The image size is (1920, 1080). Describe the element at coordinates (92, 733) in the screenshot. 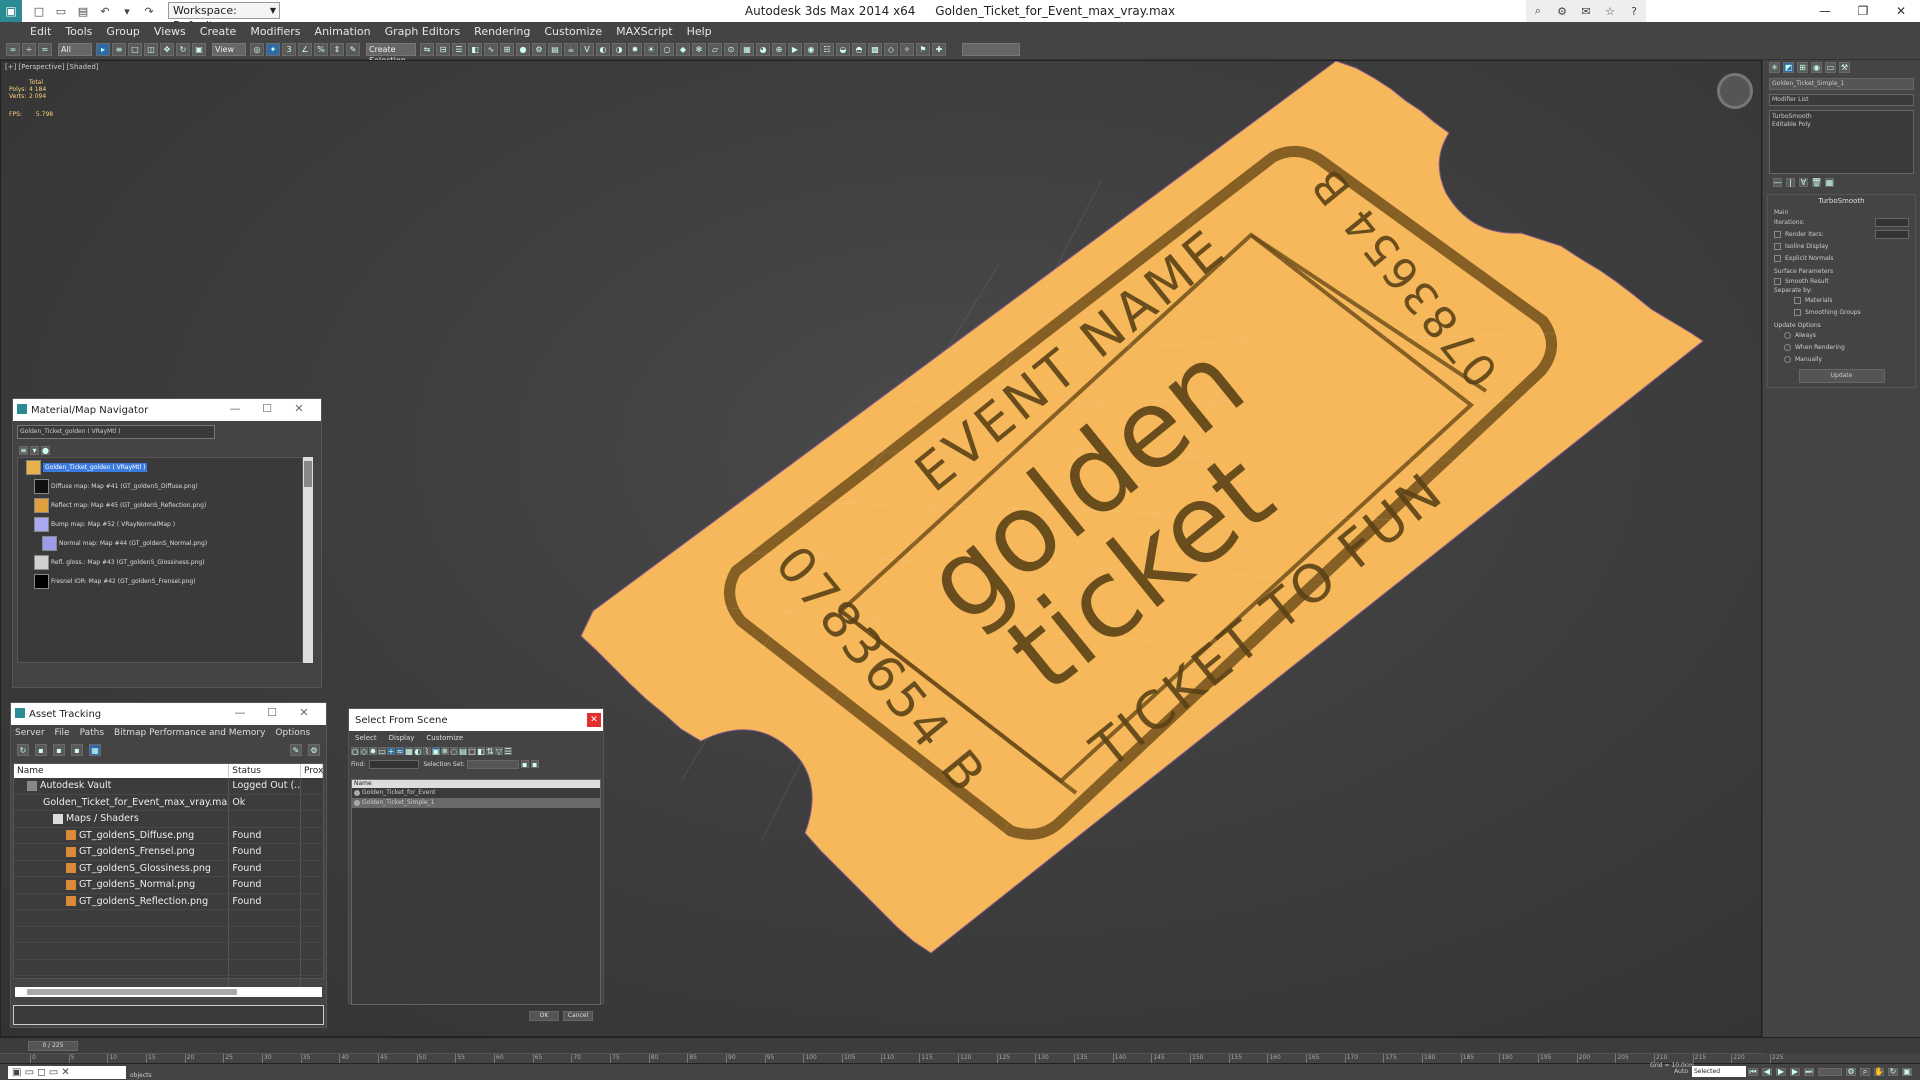

I see `at-menu-paths: Paths` at that location.